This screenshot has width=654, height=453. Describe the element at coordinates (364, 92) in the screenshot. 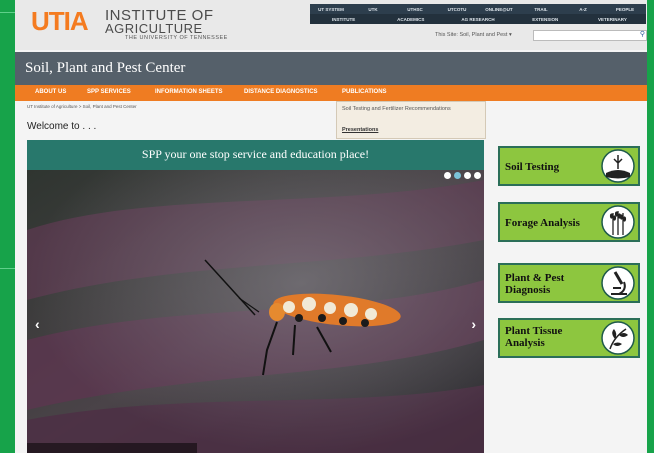

I see `nav-item-publications: PUBLICATIONS` at that location.